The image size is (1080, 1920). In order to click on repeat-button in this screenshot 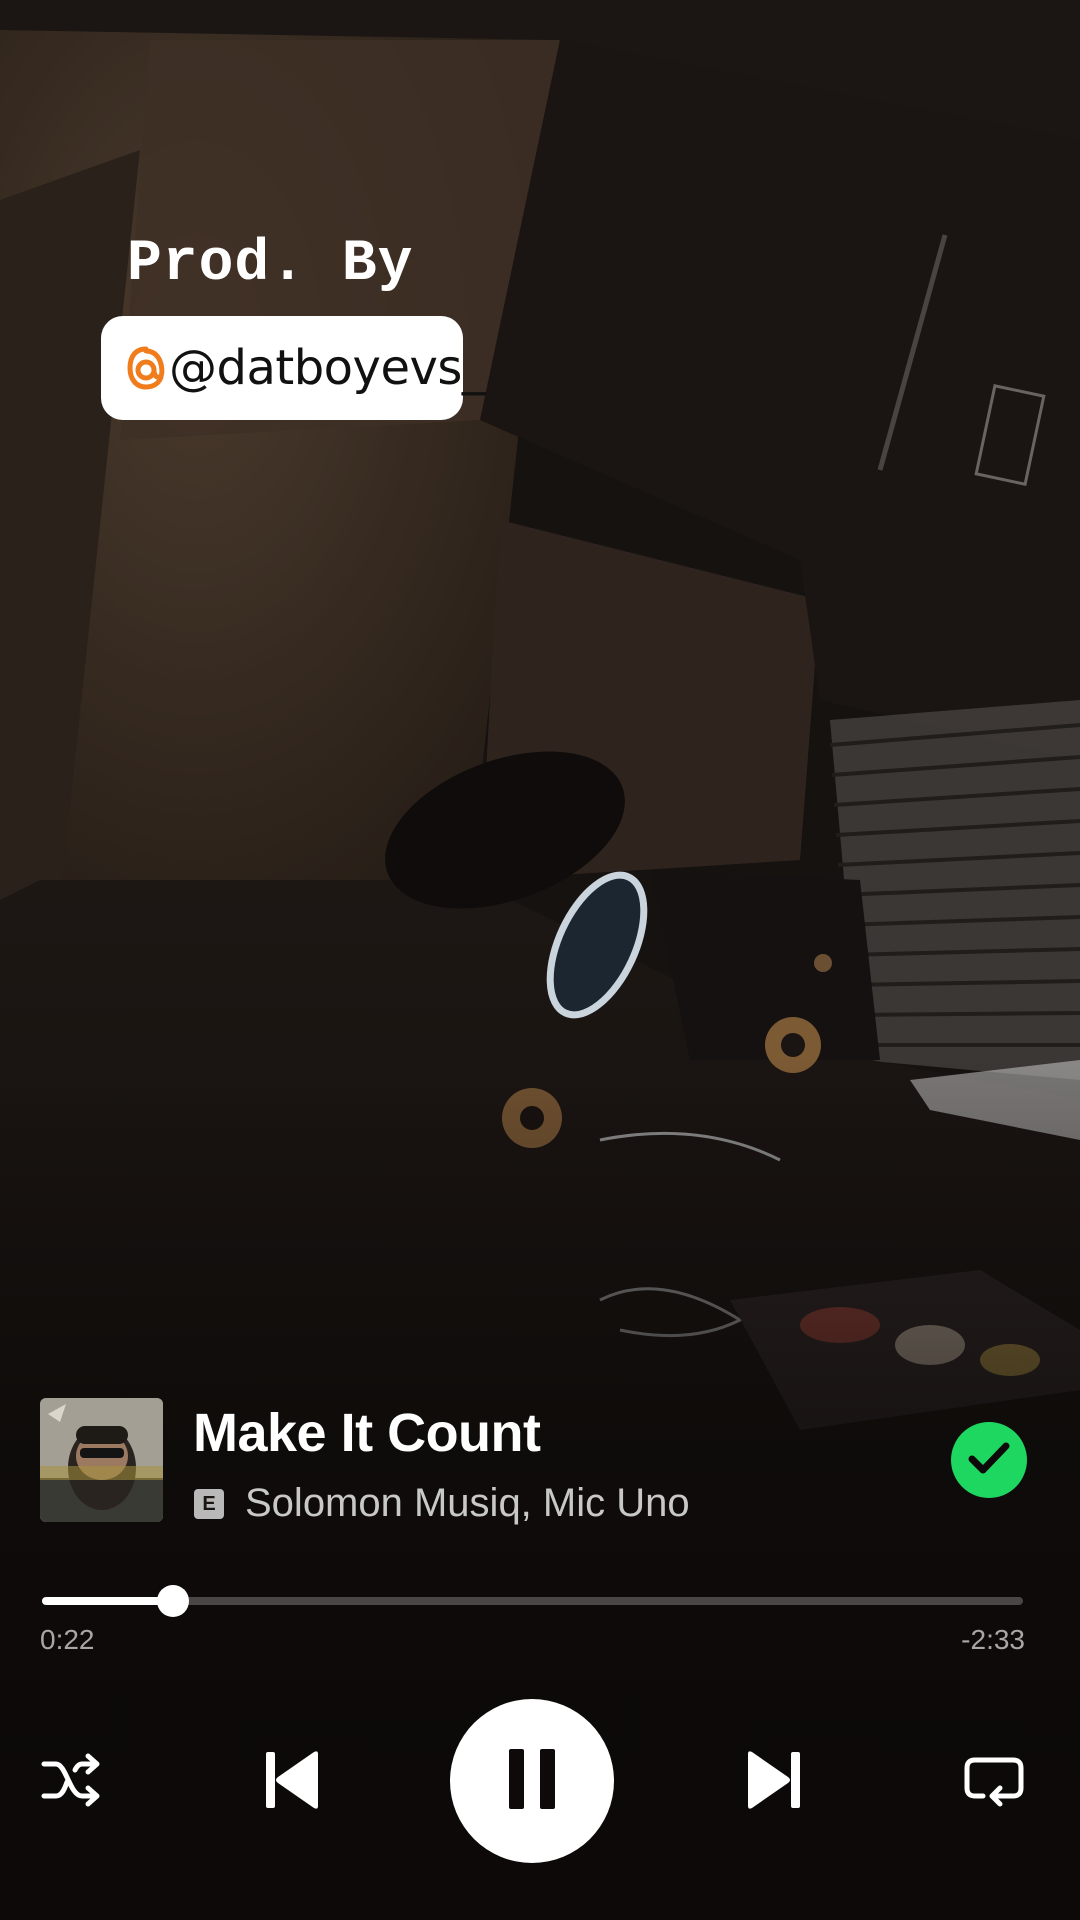, I will do `click(994, 1782)`.